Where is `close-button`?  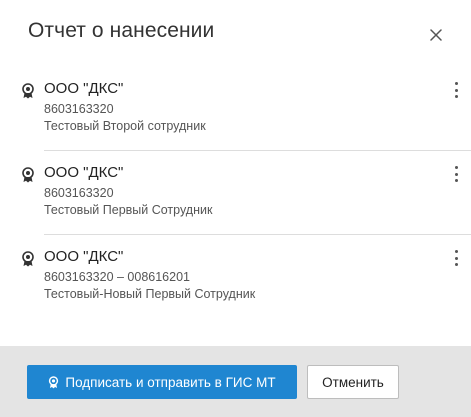 close-button is located at coordinates (436, 35).